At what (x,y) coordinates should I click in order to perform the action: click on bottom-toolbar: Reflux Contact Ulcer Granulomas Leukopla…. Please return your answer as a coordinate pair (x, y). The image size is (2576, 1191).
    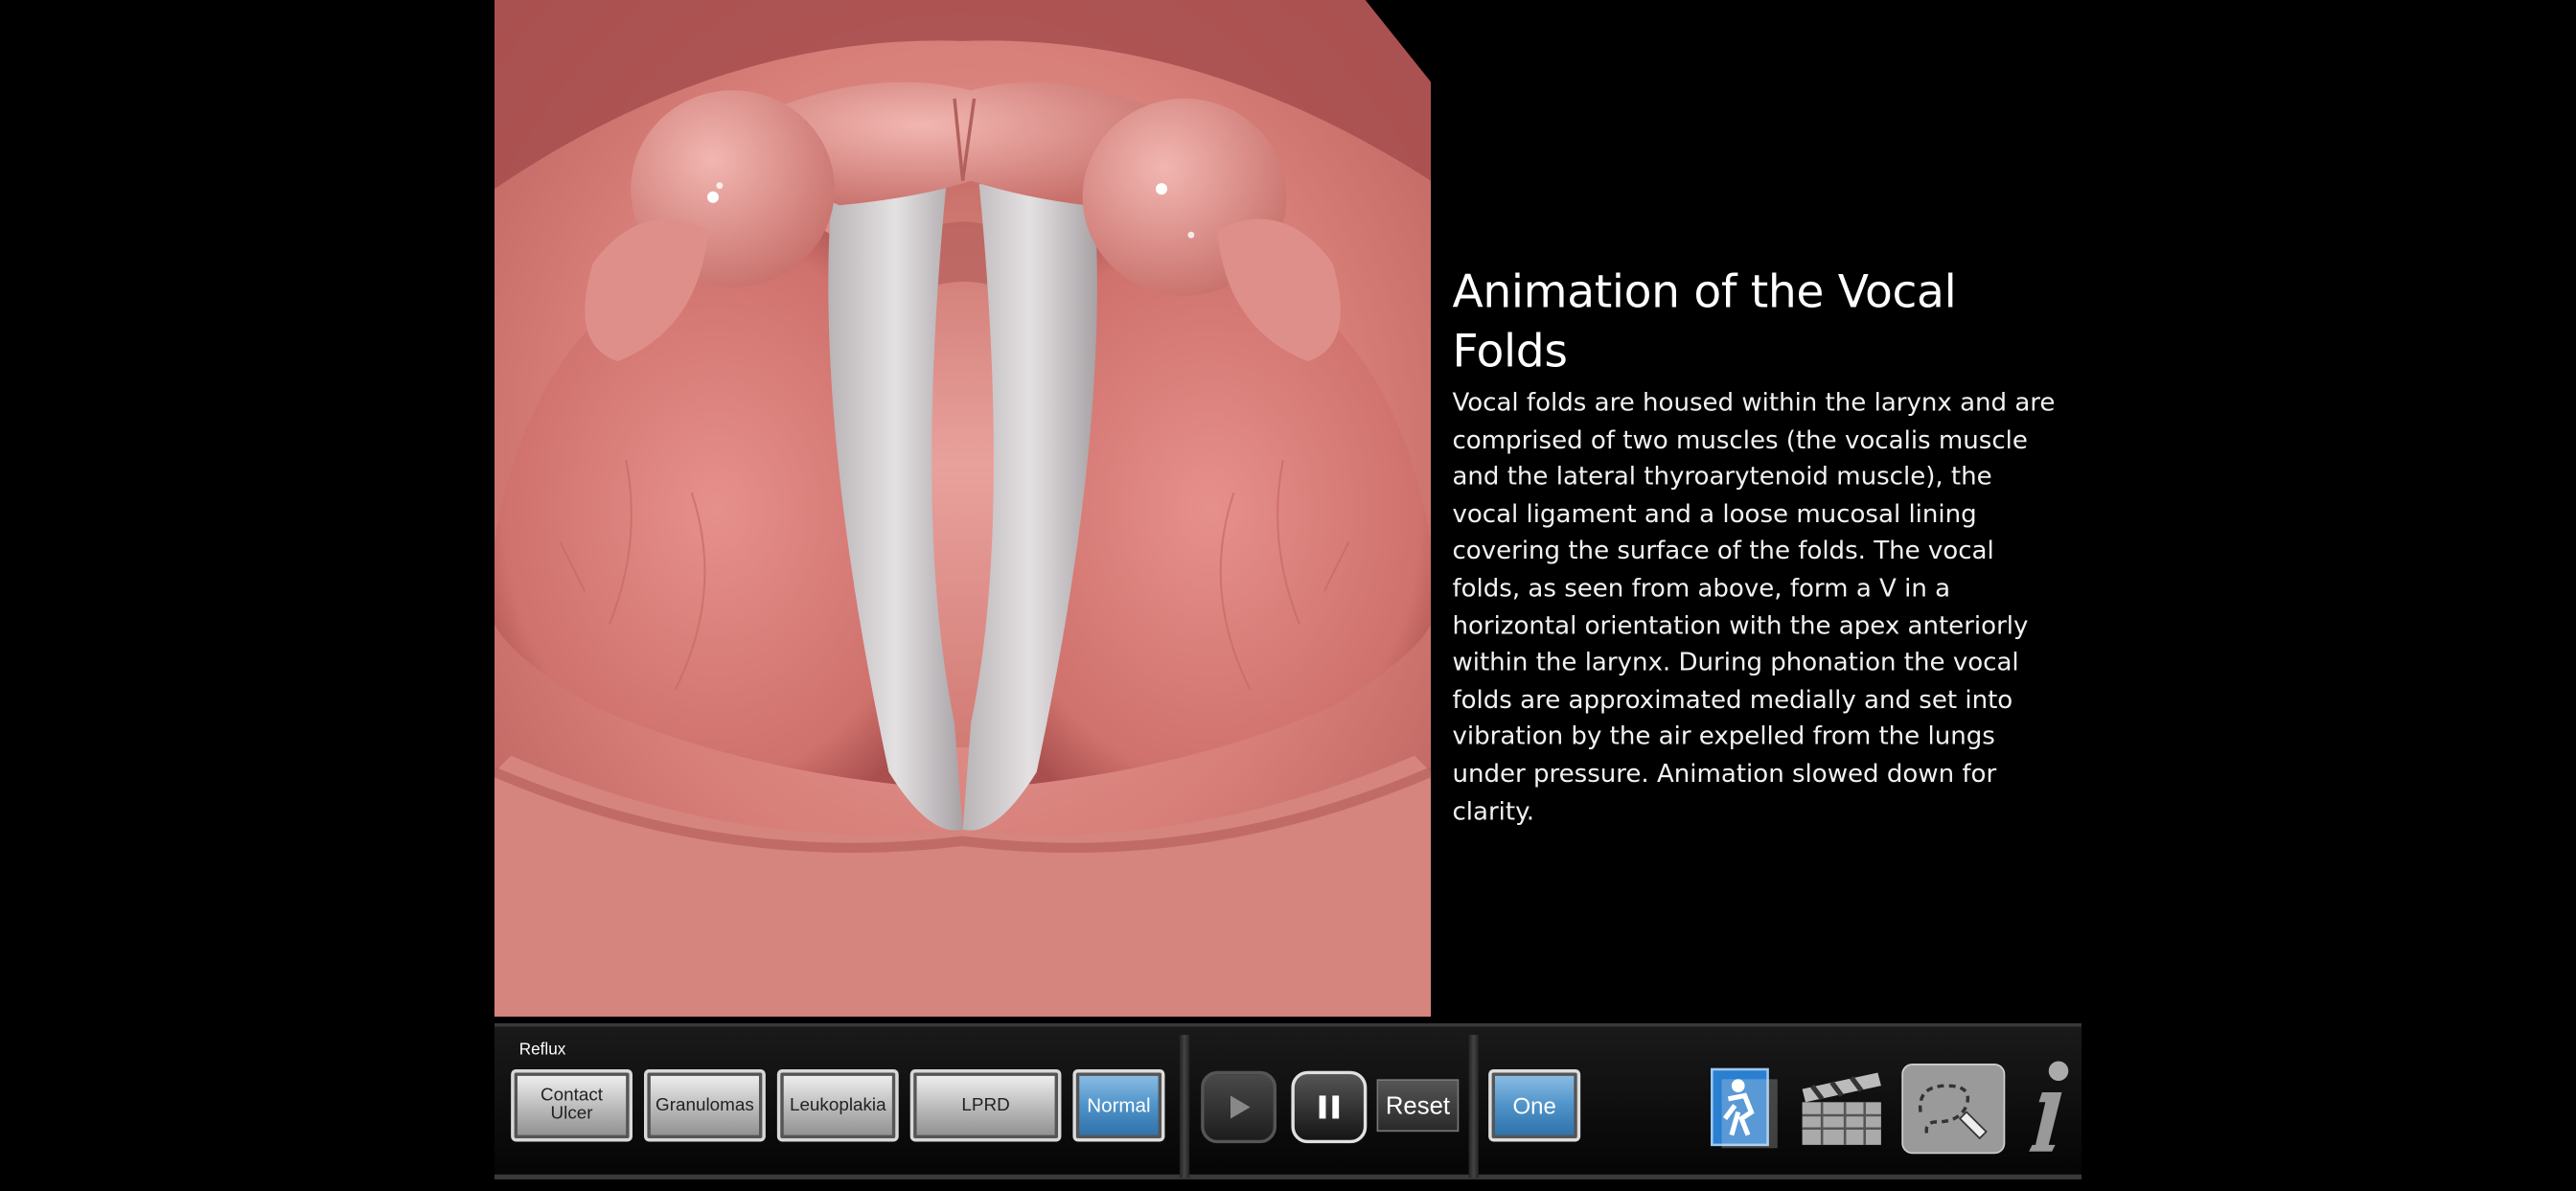
    Looking at the image, I should click on (1288, 1101).